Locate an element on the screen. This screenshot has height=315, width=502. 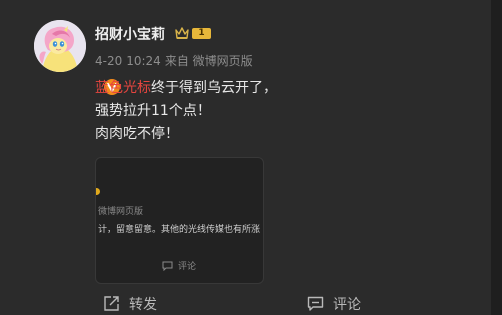
embed-source: 微博网页版 is located at coordinates (121, 212).